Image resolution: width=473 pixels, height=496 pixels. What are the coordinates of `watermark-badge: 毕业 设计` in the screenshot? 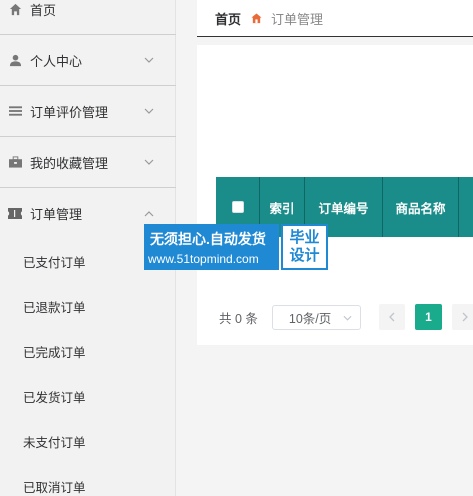 It's located at (304, 247).